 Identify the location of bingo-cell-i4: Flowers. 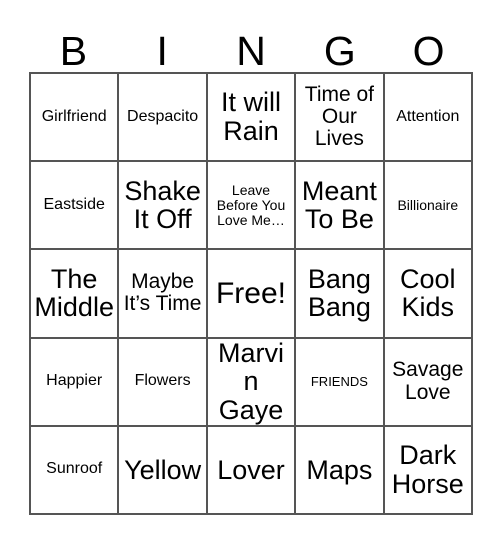
(163, 382).